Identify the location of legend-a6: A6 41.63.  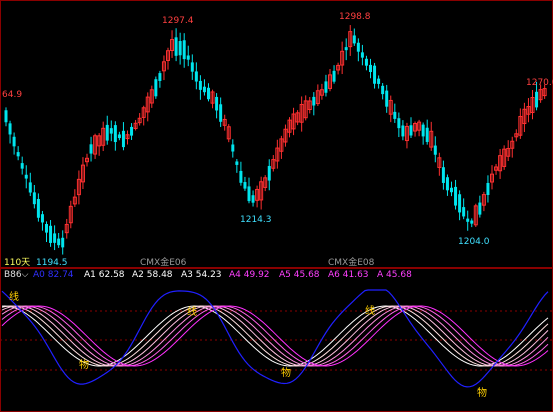
(348, 275).